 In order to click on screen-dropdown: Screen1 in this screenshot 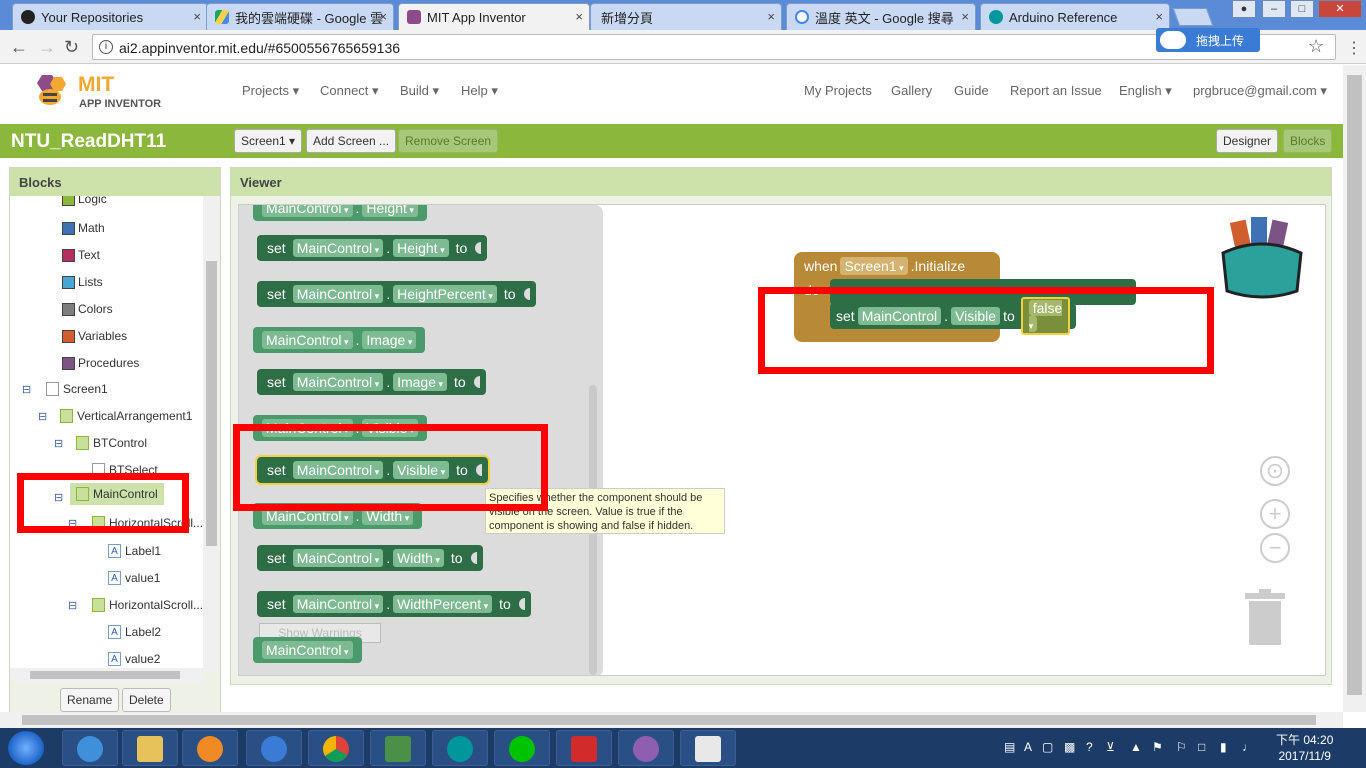, I will do `click(874, 266)`.